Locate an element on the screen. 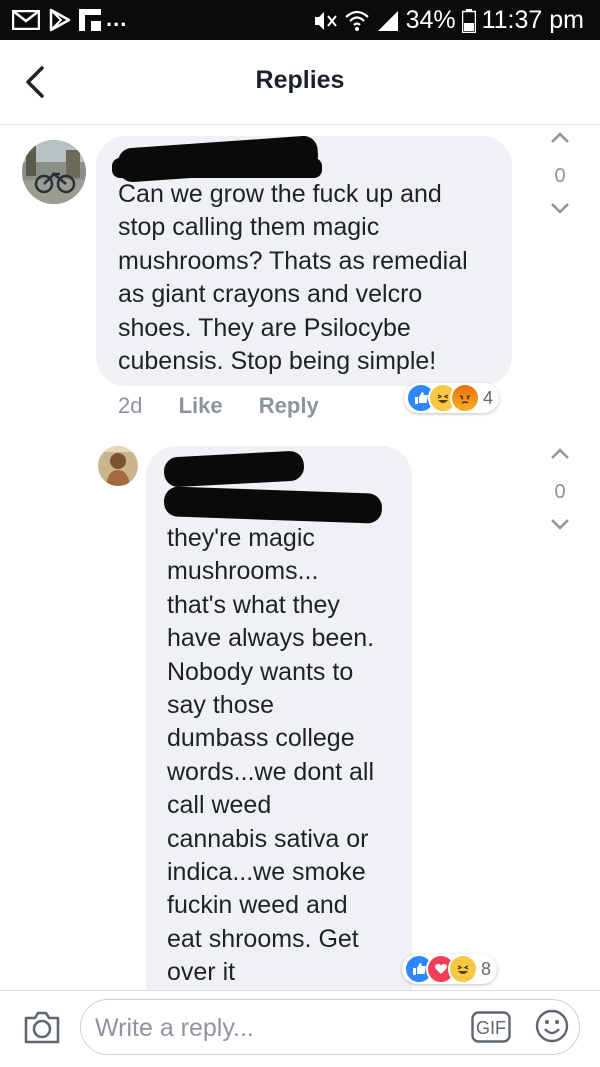 Image resolution: width=600 pixels, height=1067 pixels. gif-label: GIF is located at coordinates (491, 1028).